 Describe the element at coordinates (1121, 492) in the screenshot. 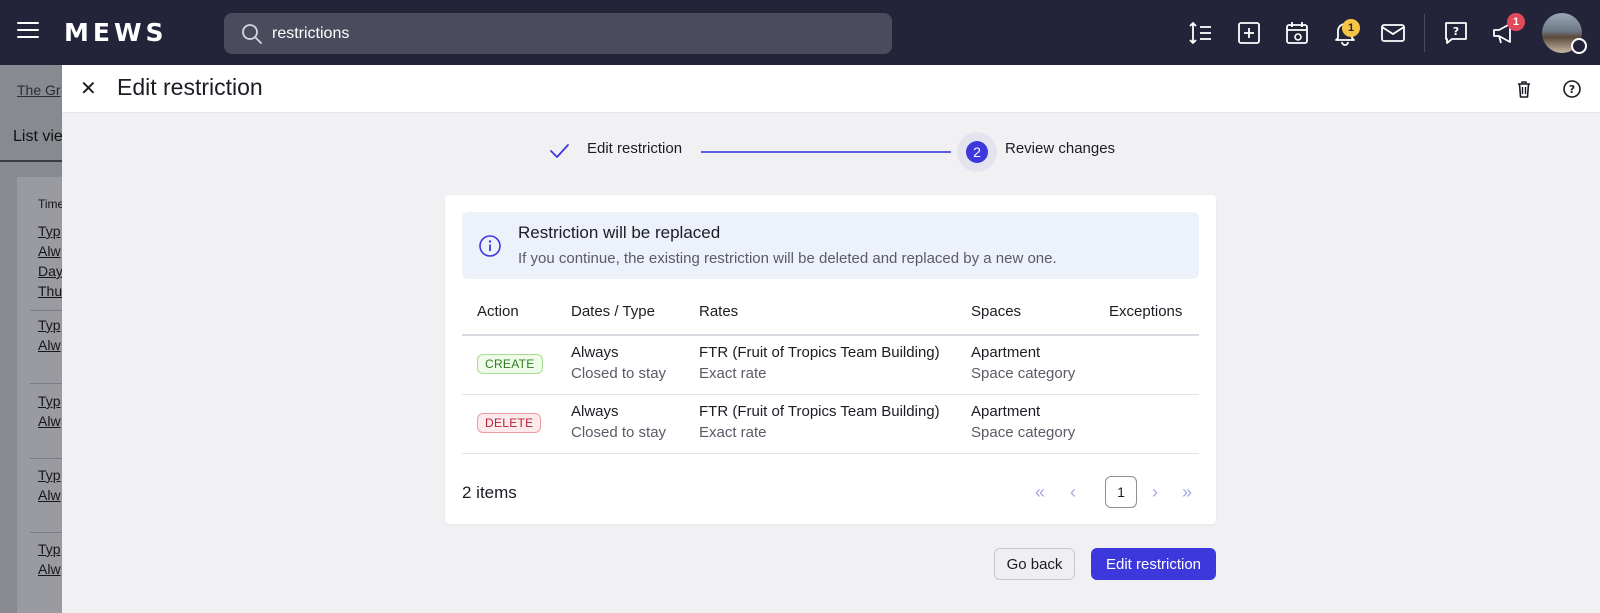

I see `page-number-button: 1` at that location.